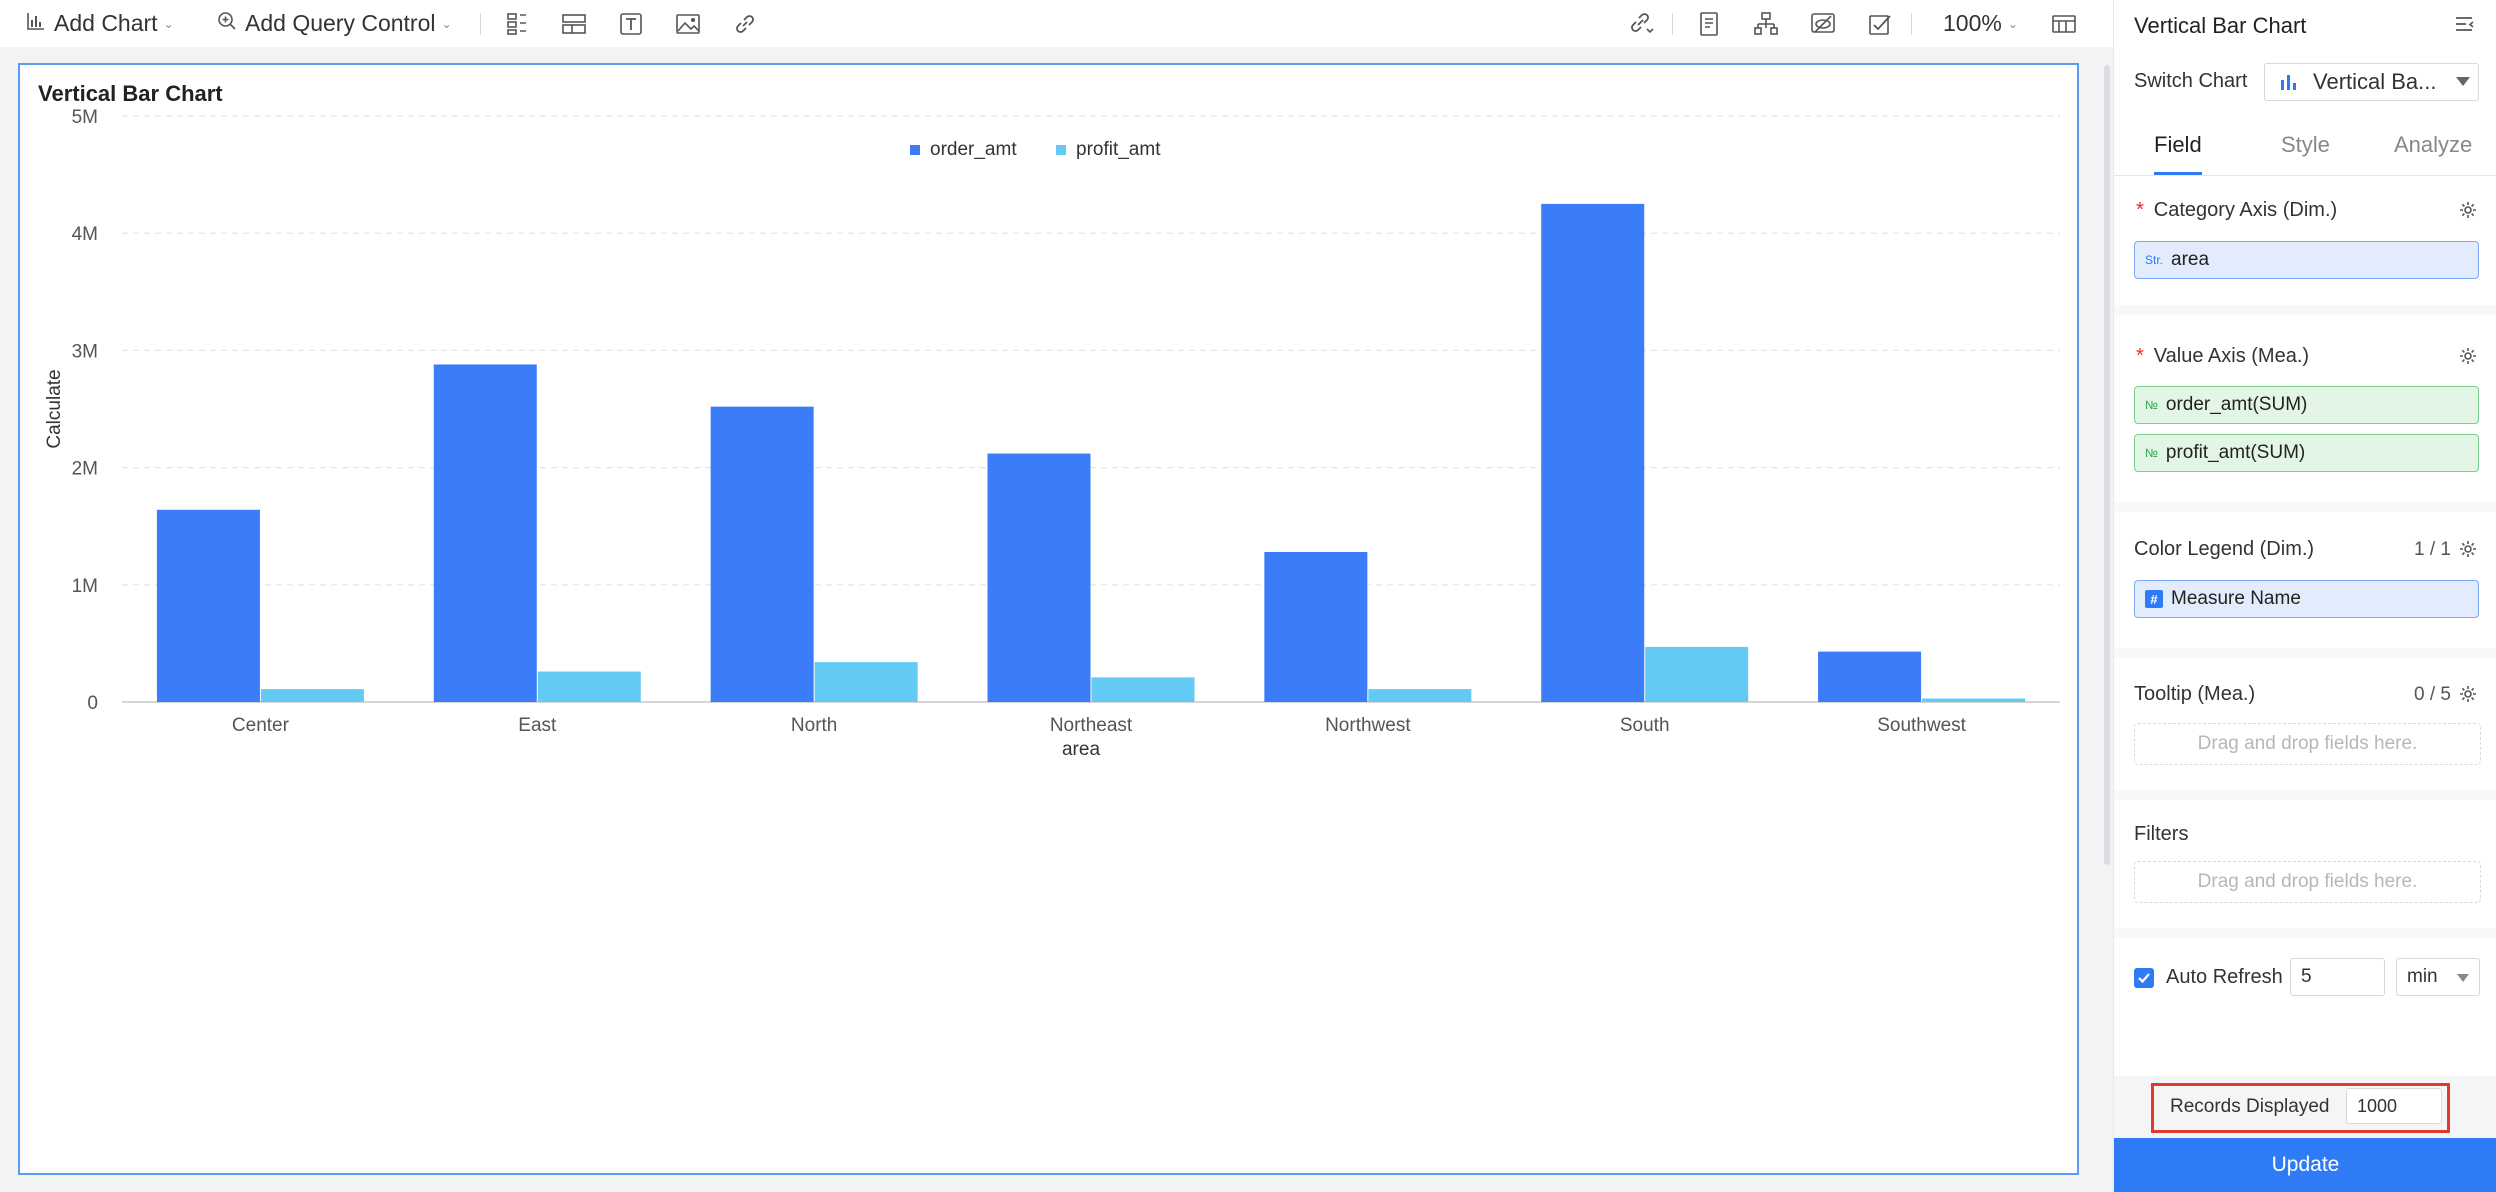 Image resolution: width=2496 pixels, height=1192 pixels. Describe the element at coordinates (2231, 356) in the screenshot. I see `value-axis-text: Value Axis (Mea.)` at that location.